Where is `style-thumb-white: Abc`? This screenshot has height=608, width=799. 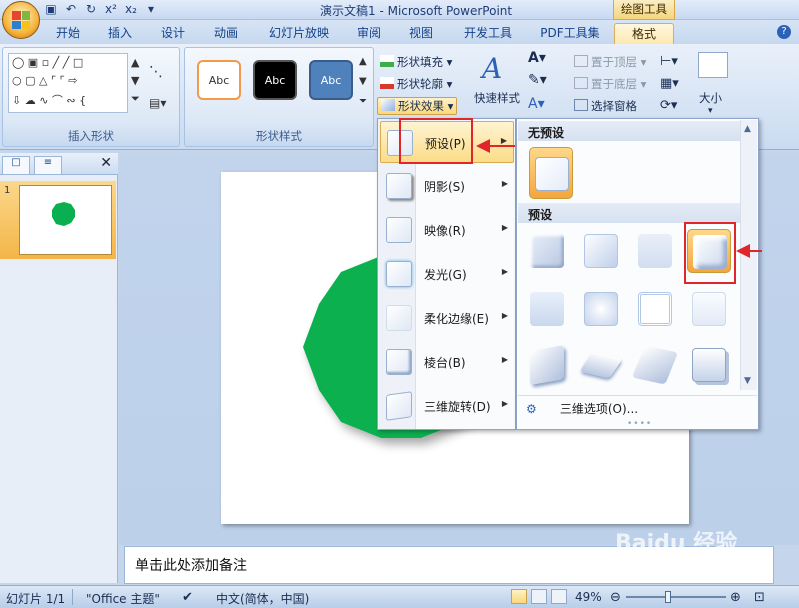
style-thumb-white: Abc is located at coordinates (219, 80).